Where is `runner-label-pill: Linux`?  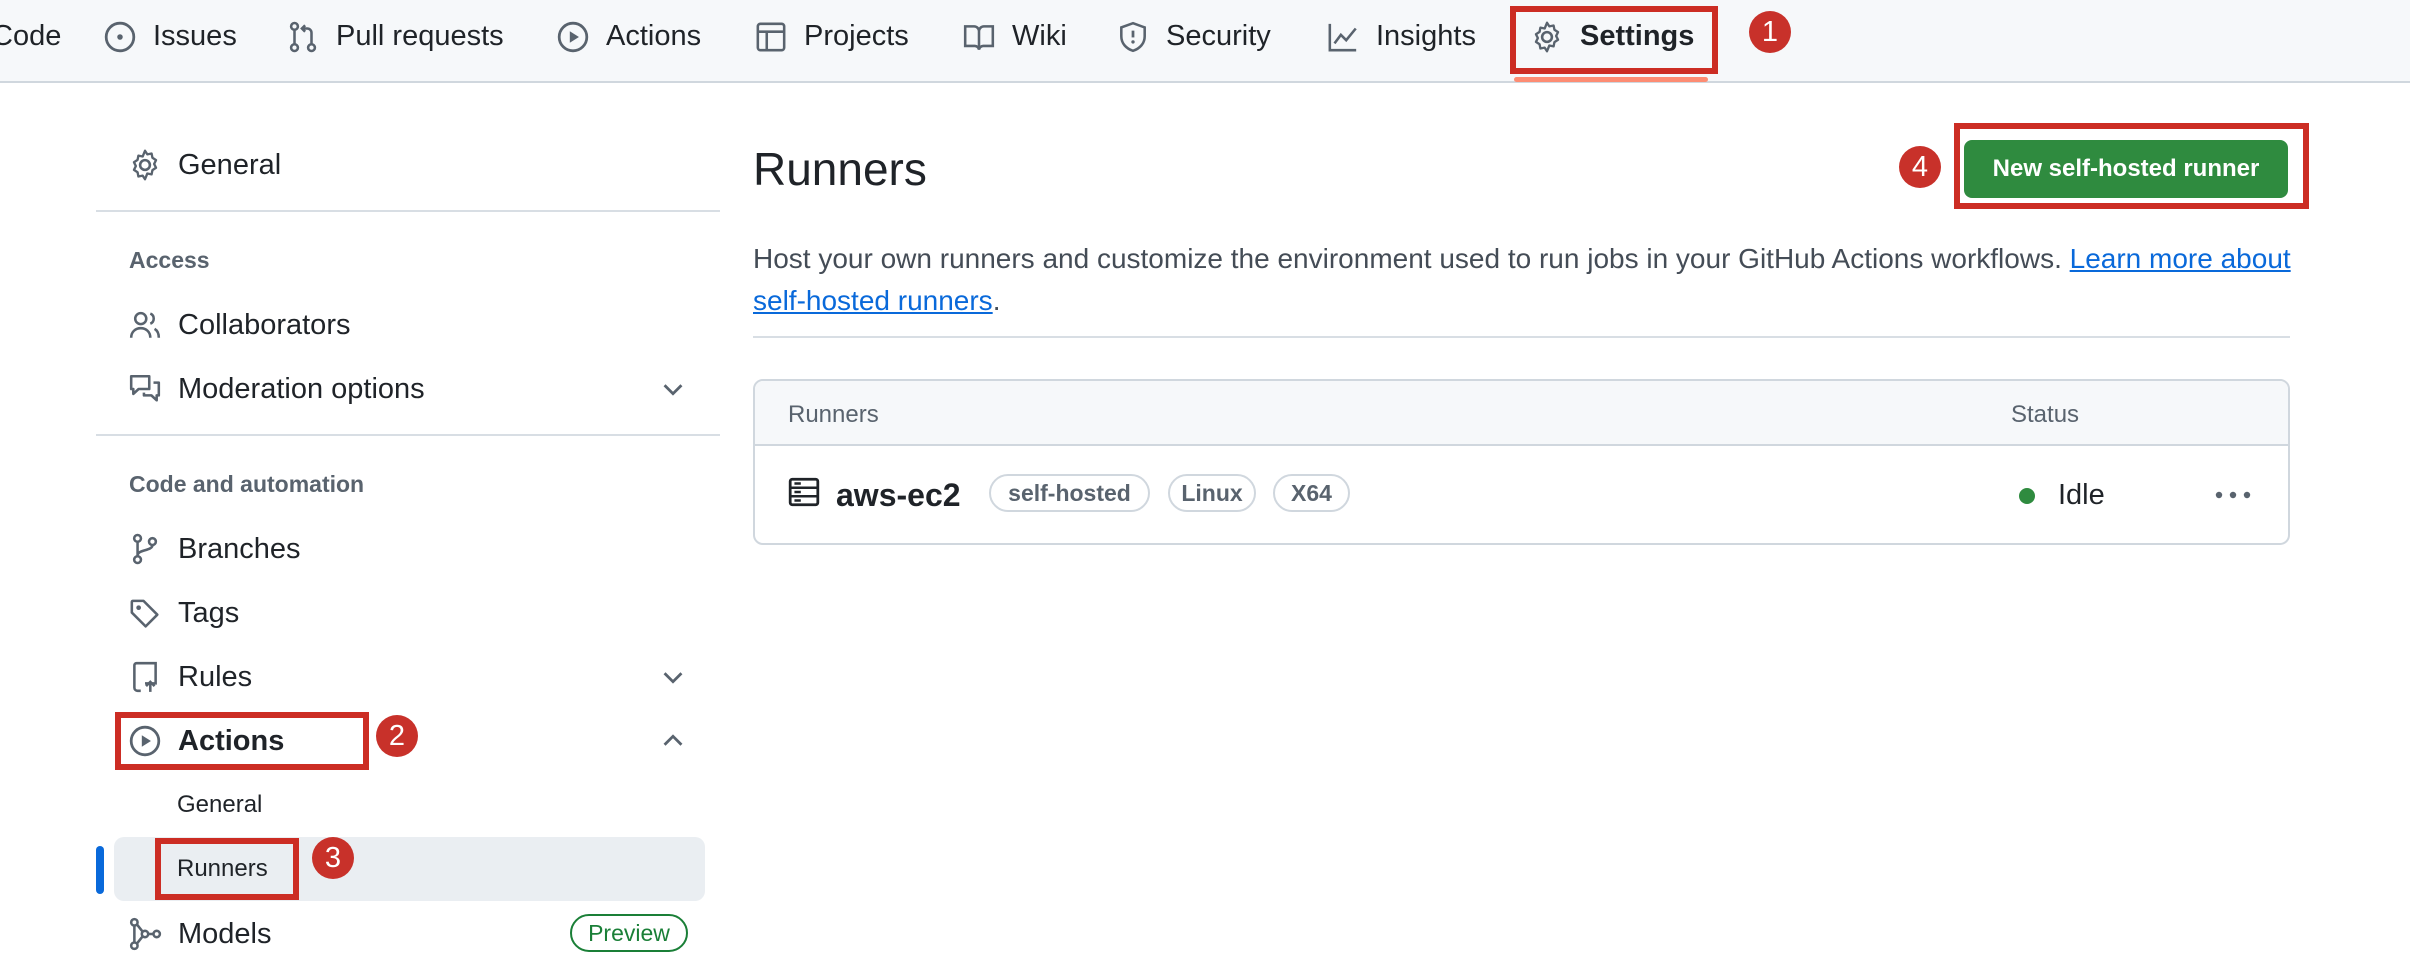 runner-label-pill: Linux is located at coordinates (1212, 493).